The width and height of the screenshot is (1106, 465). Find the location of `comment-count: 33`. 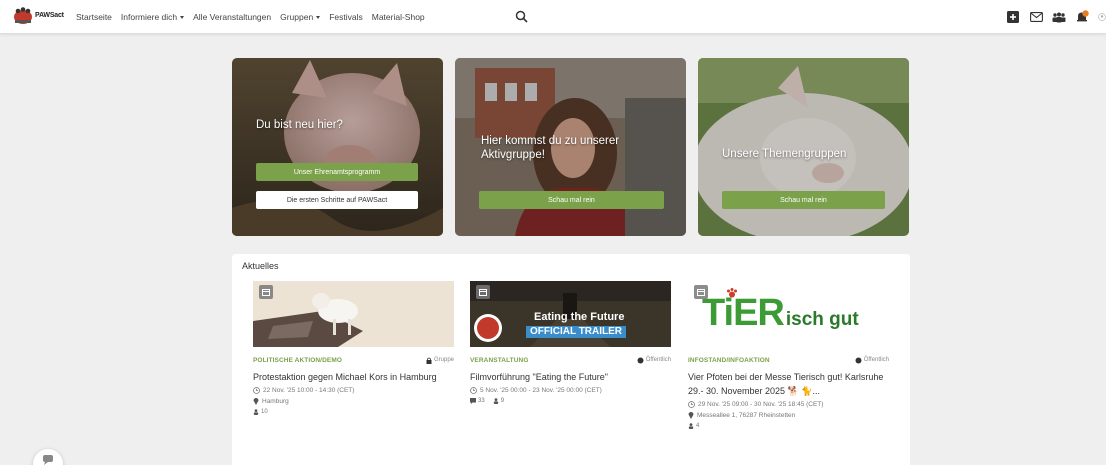

comment-count: 33 is located at coordinates (477, 401).